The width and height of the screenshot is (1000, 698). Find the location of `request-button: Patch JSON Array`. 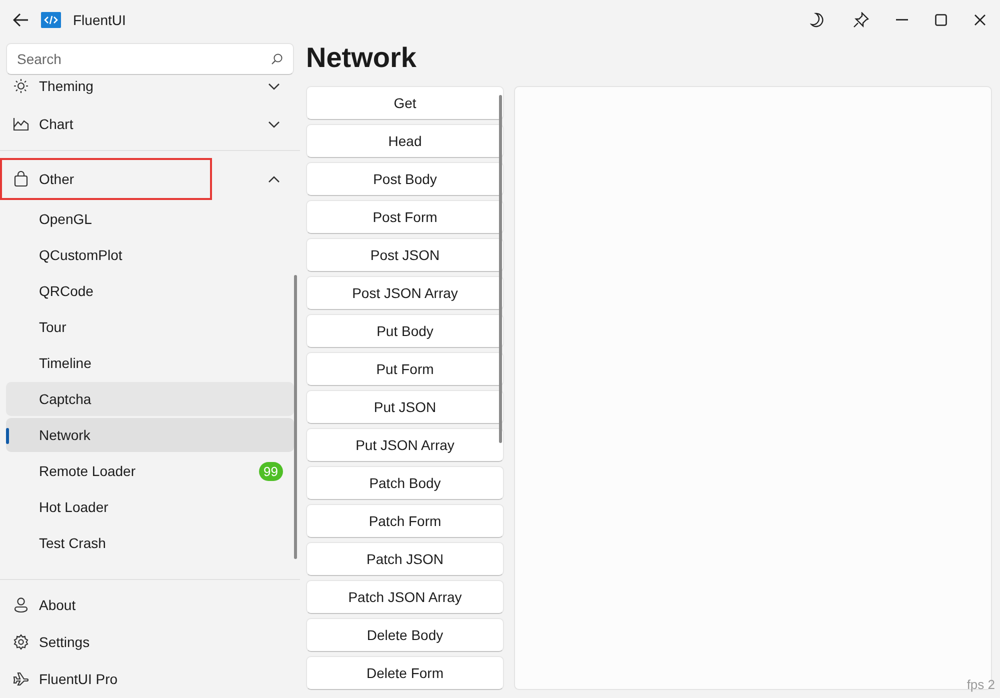

request-button: Patch JSON Array is located at coordinates (405, 597).